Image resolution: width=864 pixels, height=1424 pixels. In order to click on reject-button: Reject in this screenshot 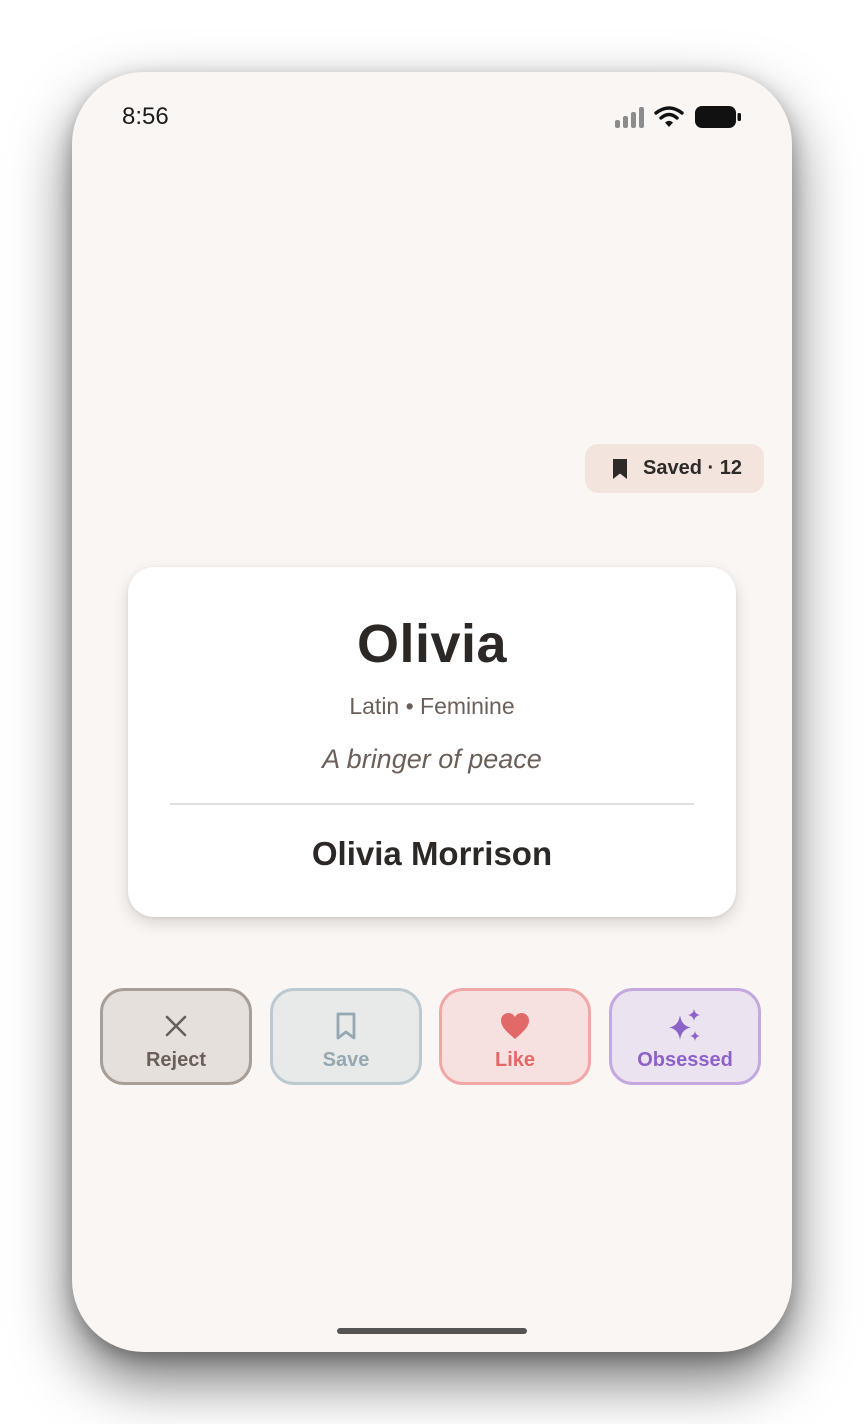, I will do `click(176, 1036)`.